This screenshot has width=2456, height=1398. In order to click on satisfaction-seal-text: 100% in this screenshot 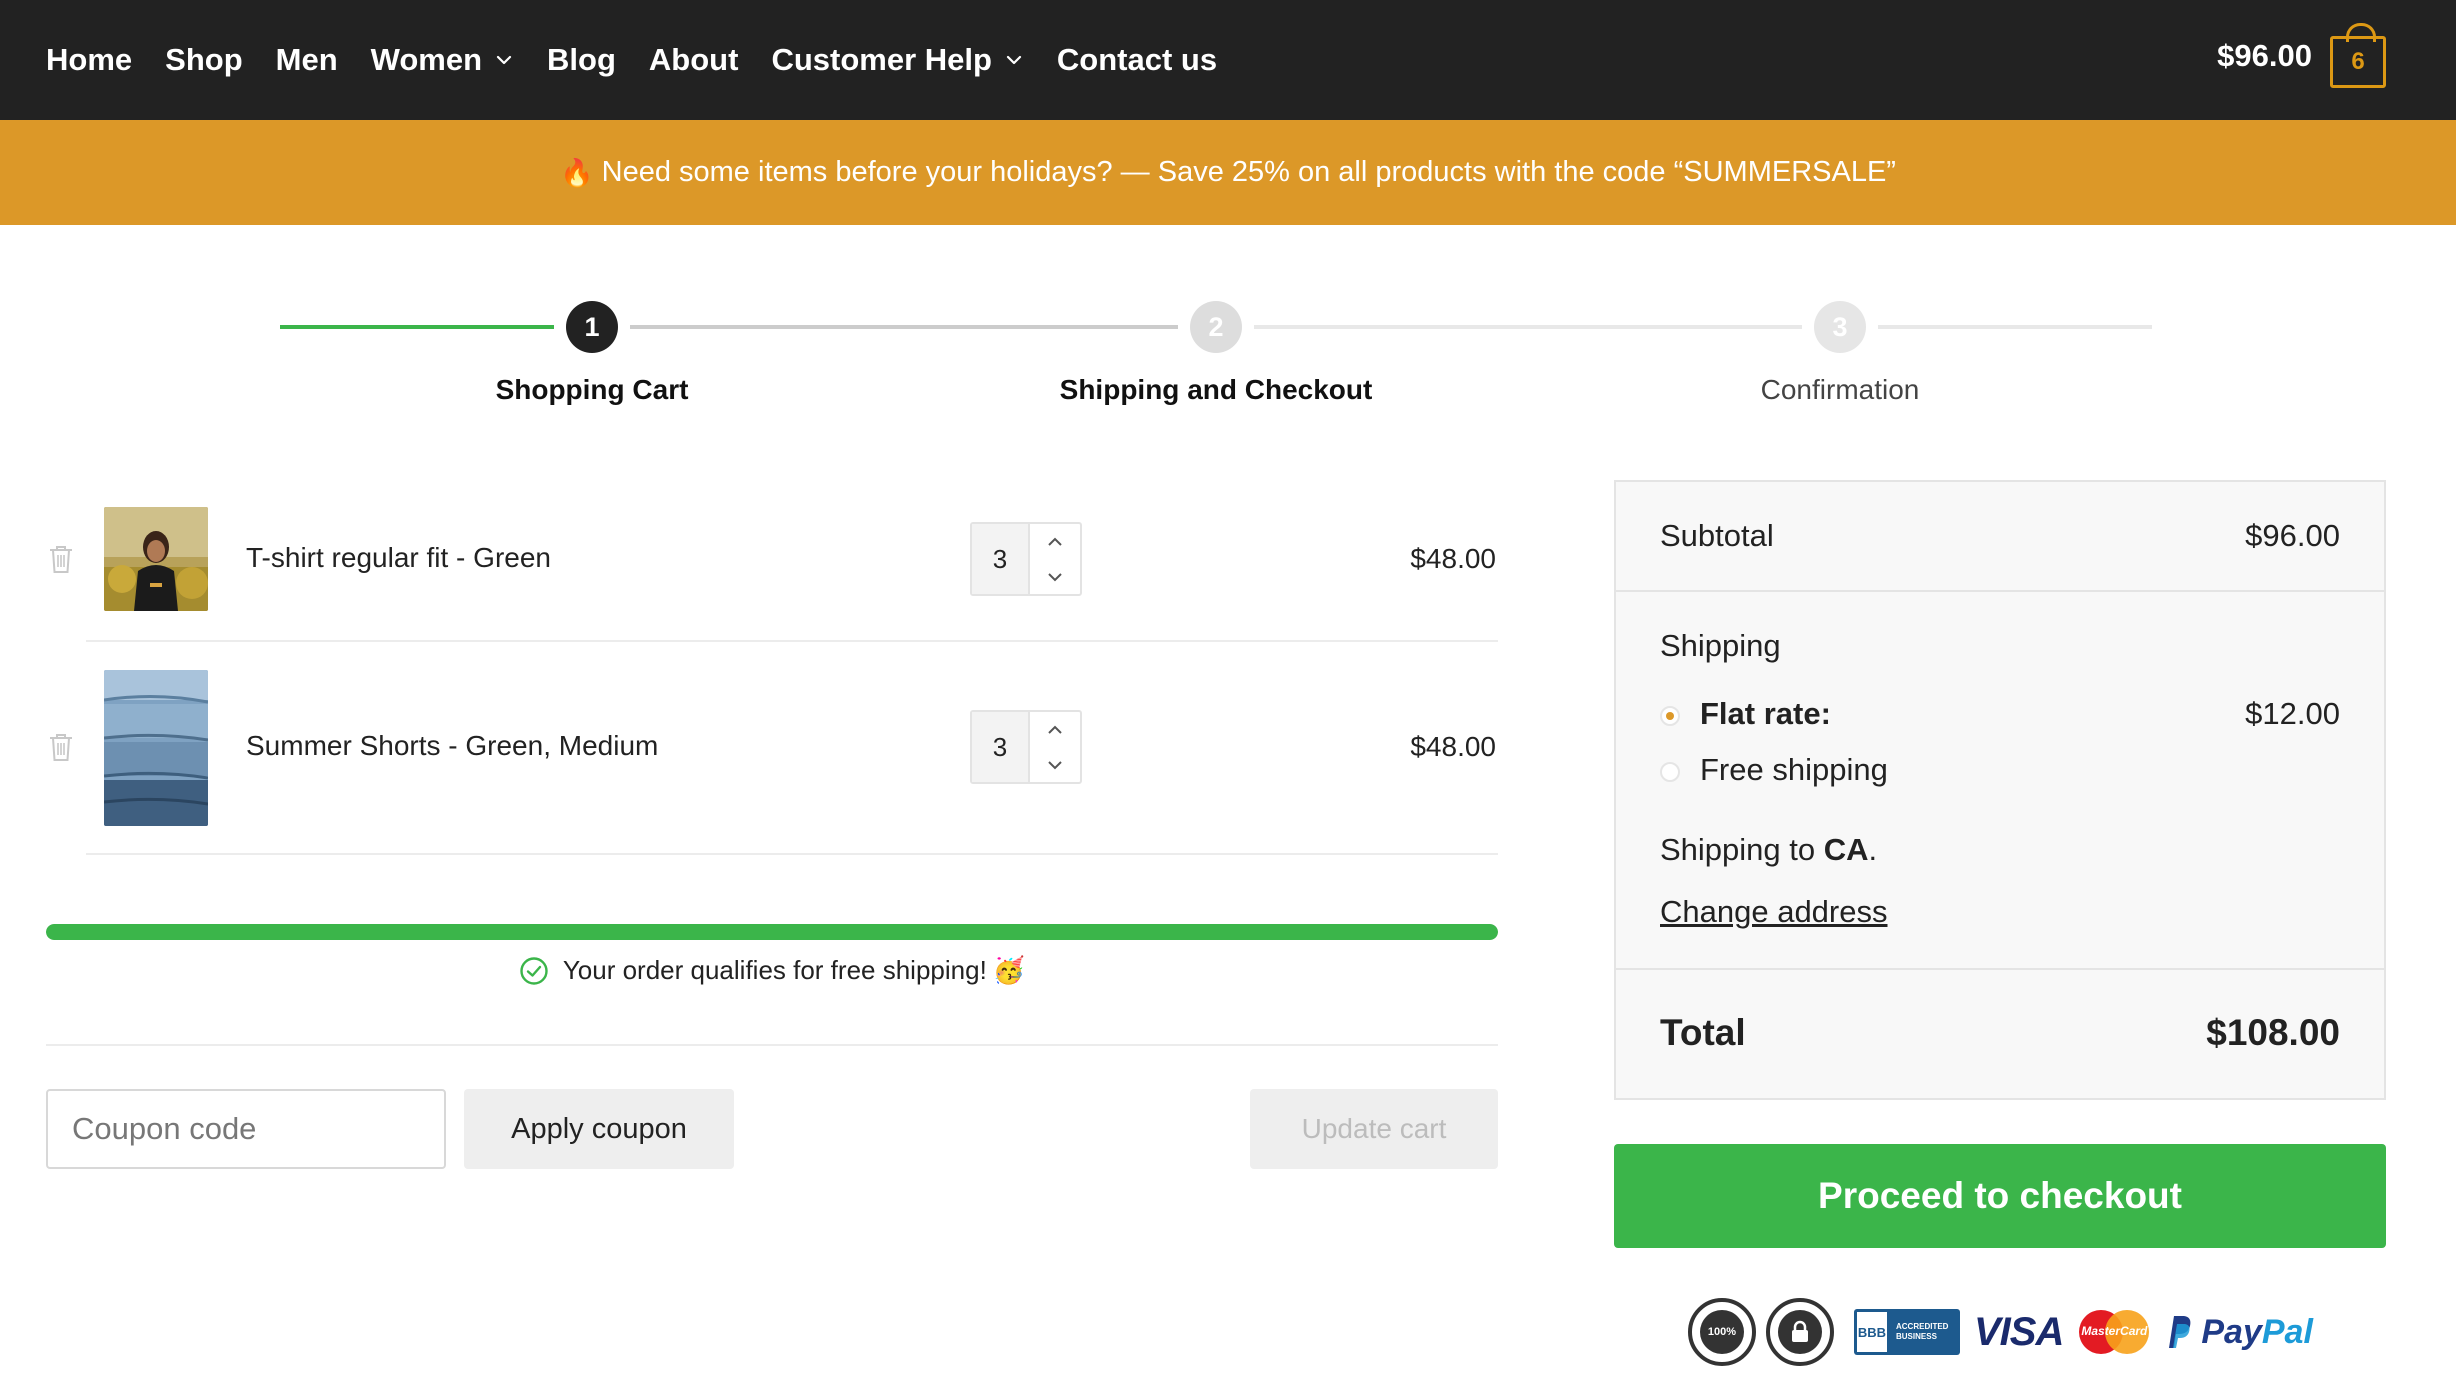, I will do `click(1722, 1332)`.